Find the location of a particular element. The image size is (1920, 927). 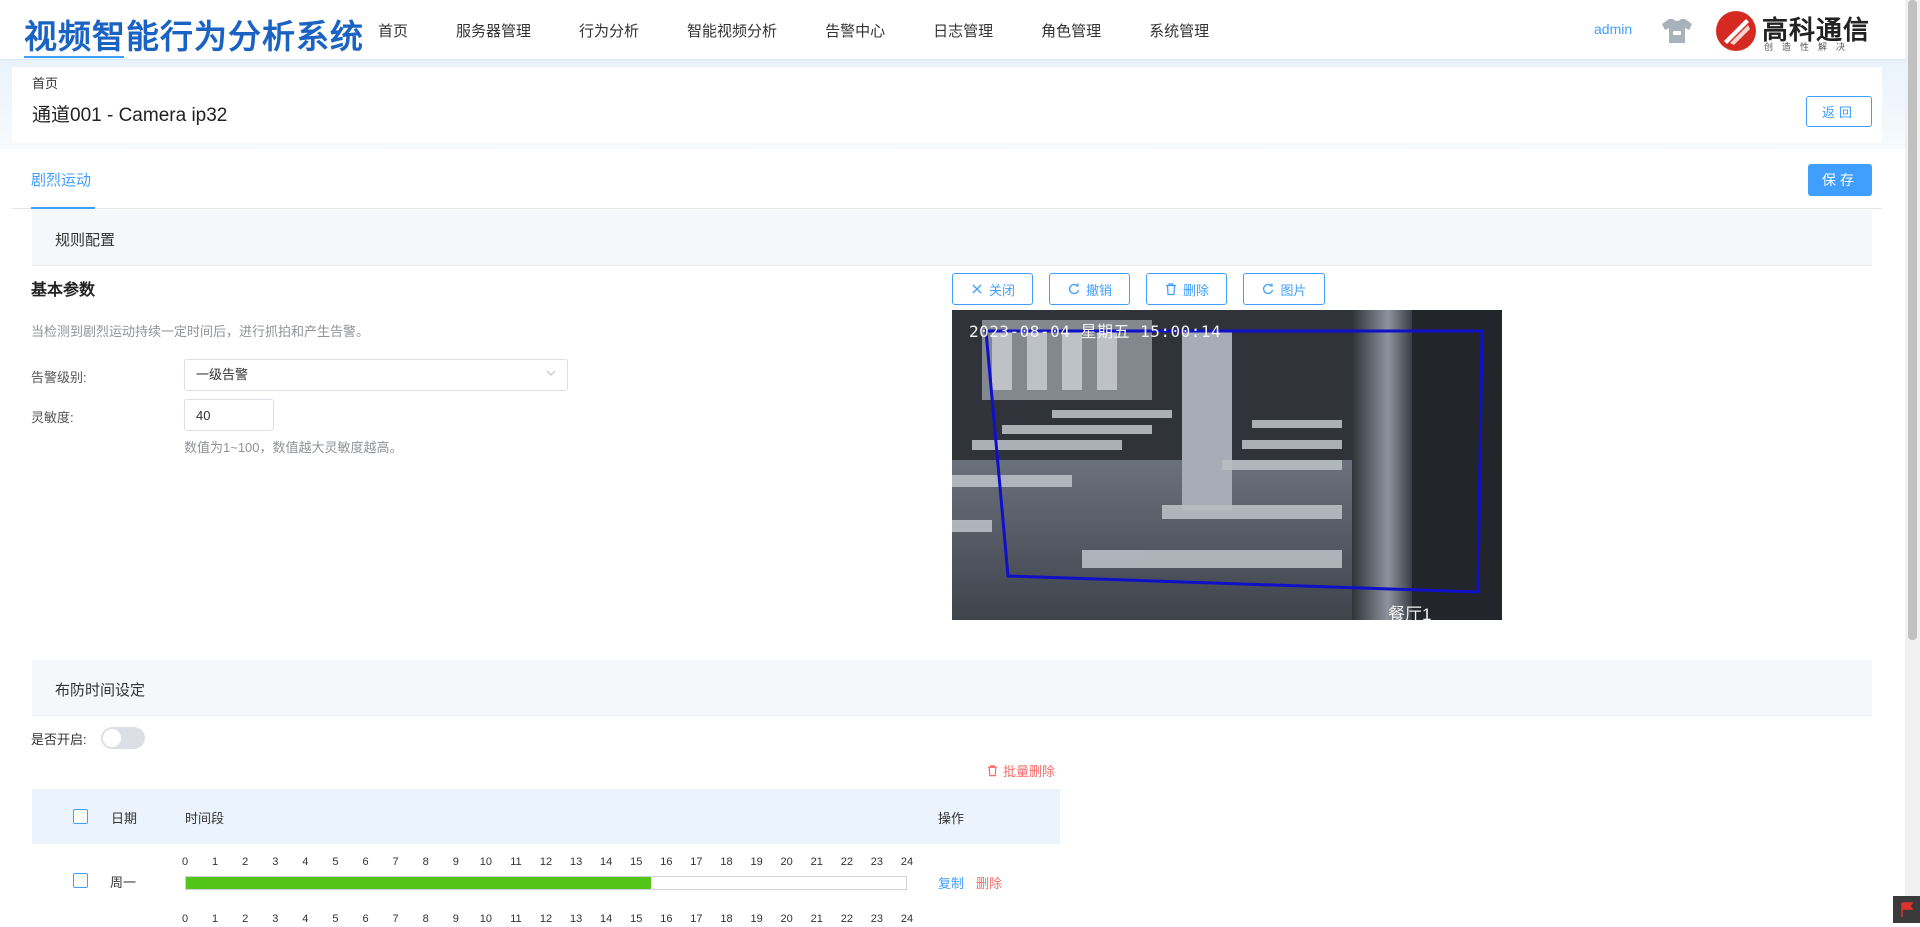

hour-label: 9 is located at coordinates (455, 862).